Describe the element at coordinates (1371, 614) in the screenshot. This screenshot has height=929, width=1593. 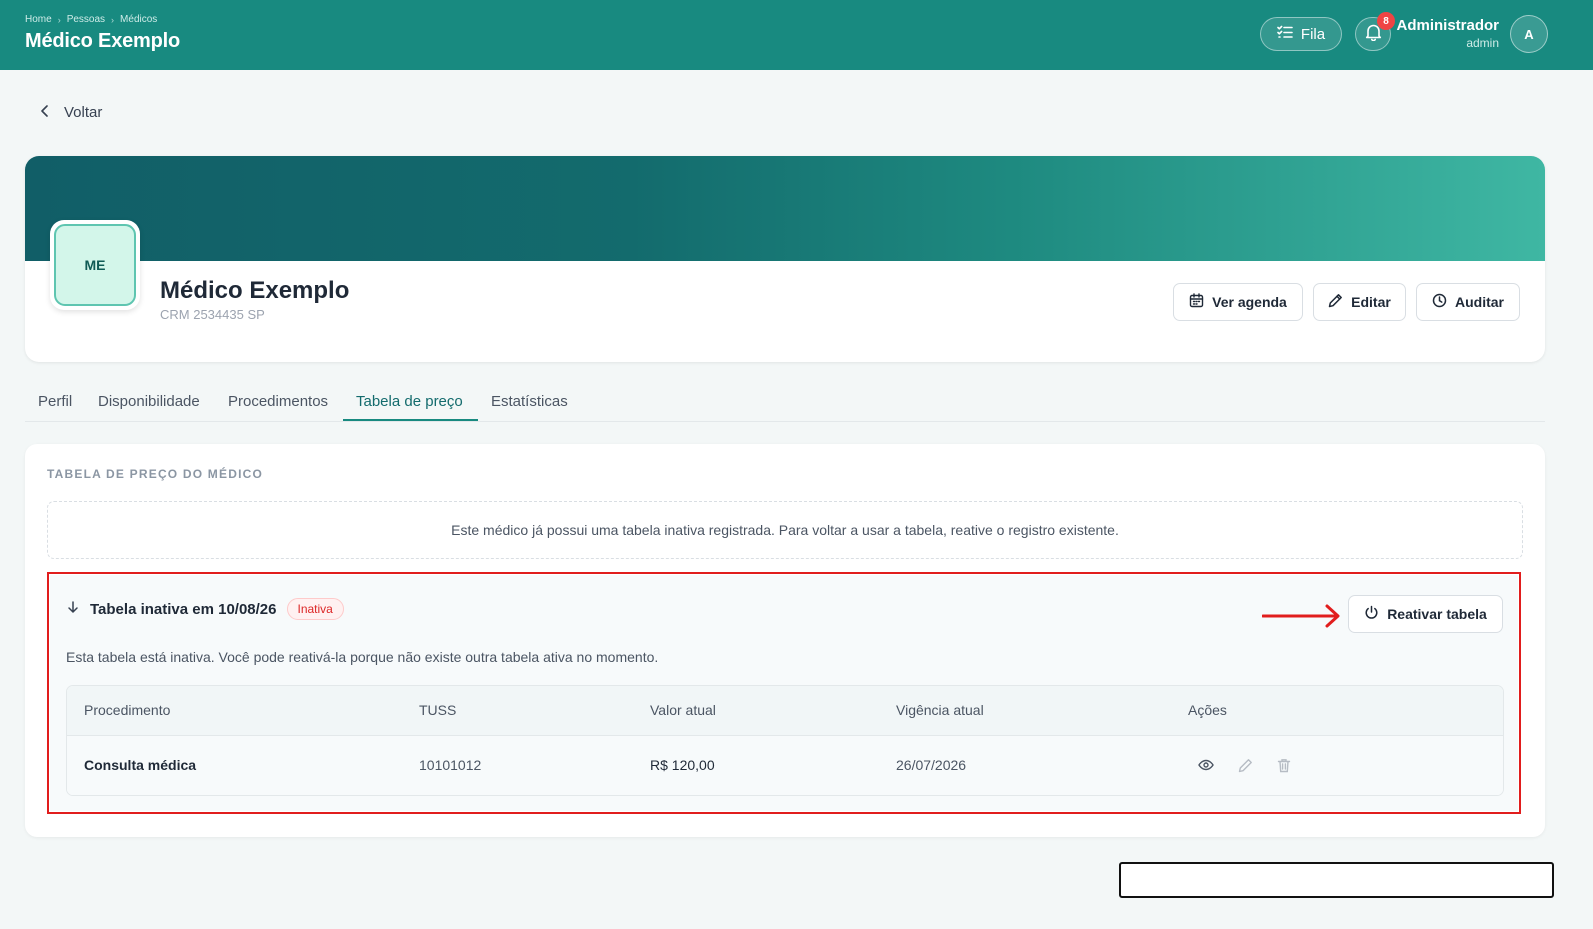
I see `power-icon` at that location.